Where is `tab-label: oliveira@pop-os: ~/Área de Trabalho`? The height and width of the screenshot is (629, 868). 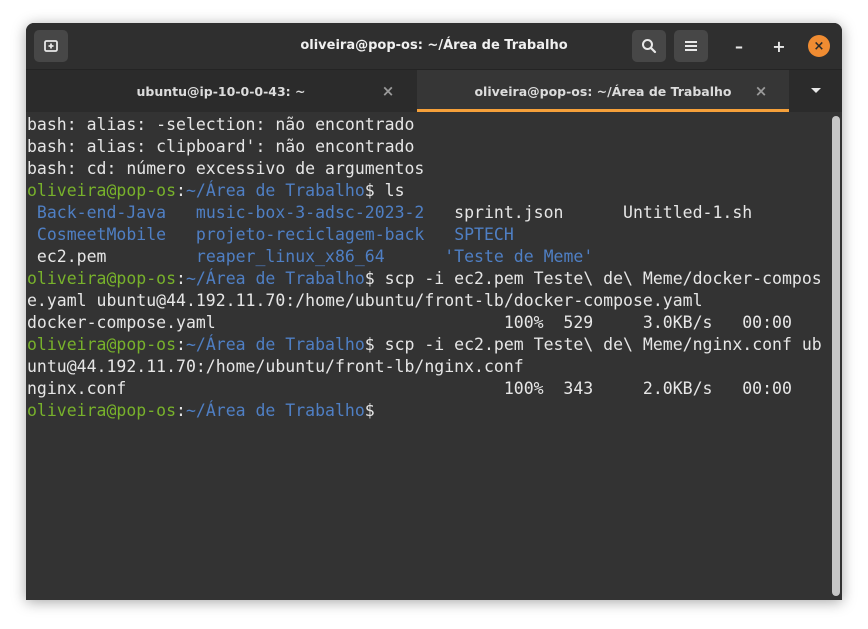
tab-label: oliveira@pop-os: ~/Área de Trabalho is located at coordinates (603, 91).